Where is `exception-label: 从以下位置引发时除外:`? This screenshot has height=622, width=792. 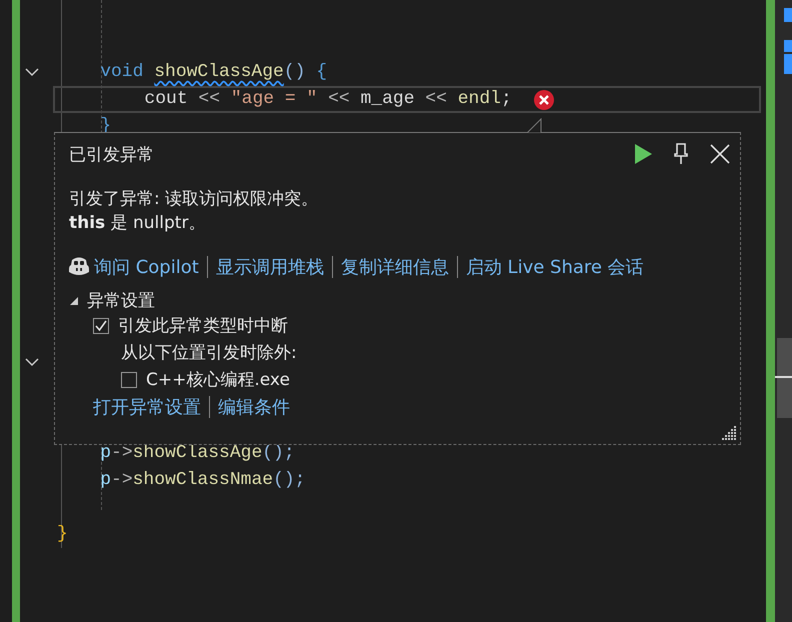
exception-label: 从以下位置引发时除外: is located at coordinates (209, 353).